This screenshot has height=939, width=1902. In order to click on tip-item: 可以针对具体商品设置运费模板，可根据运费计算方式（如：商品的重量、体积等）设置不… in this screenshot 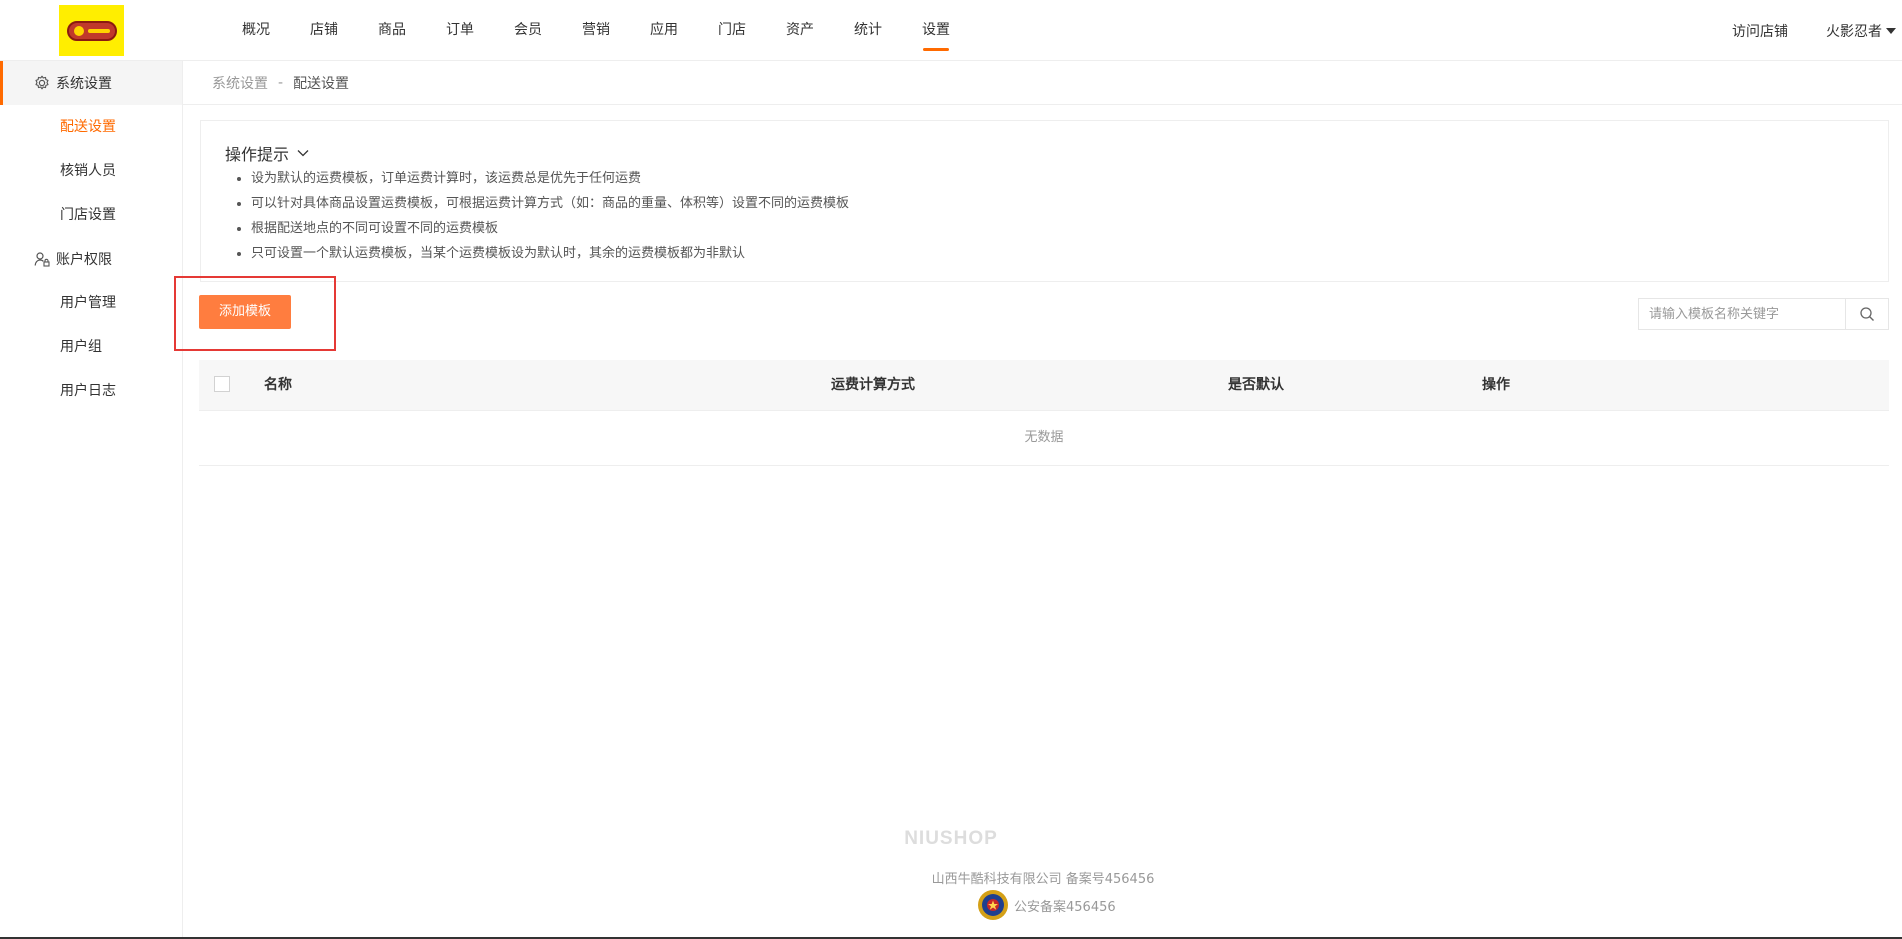, I will do `click(550, 203)`.